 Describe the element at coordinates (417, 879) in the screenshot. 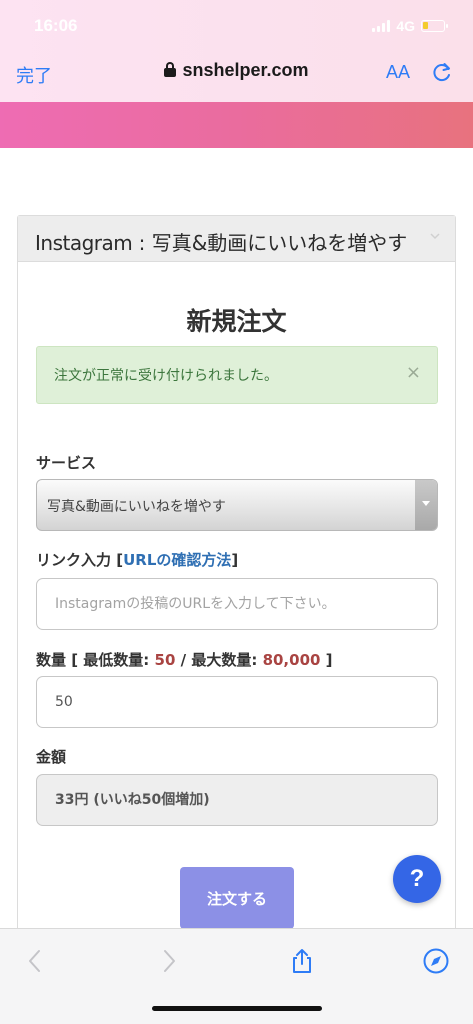

I see `help-button: ?` at that location.